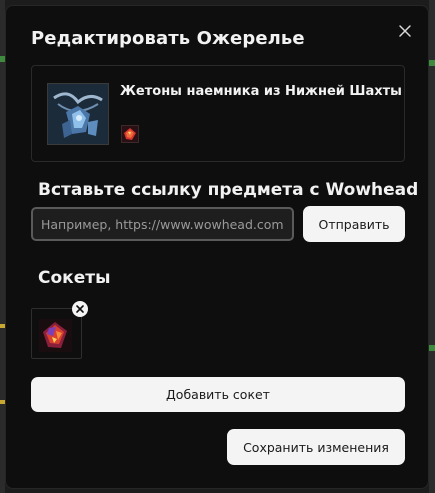  I want to click on wowhead-link-label: Вставьте ссылку предмета с Wowhead, so click(228, 190).